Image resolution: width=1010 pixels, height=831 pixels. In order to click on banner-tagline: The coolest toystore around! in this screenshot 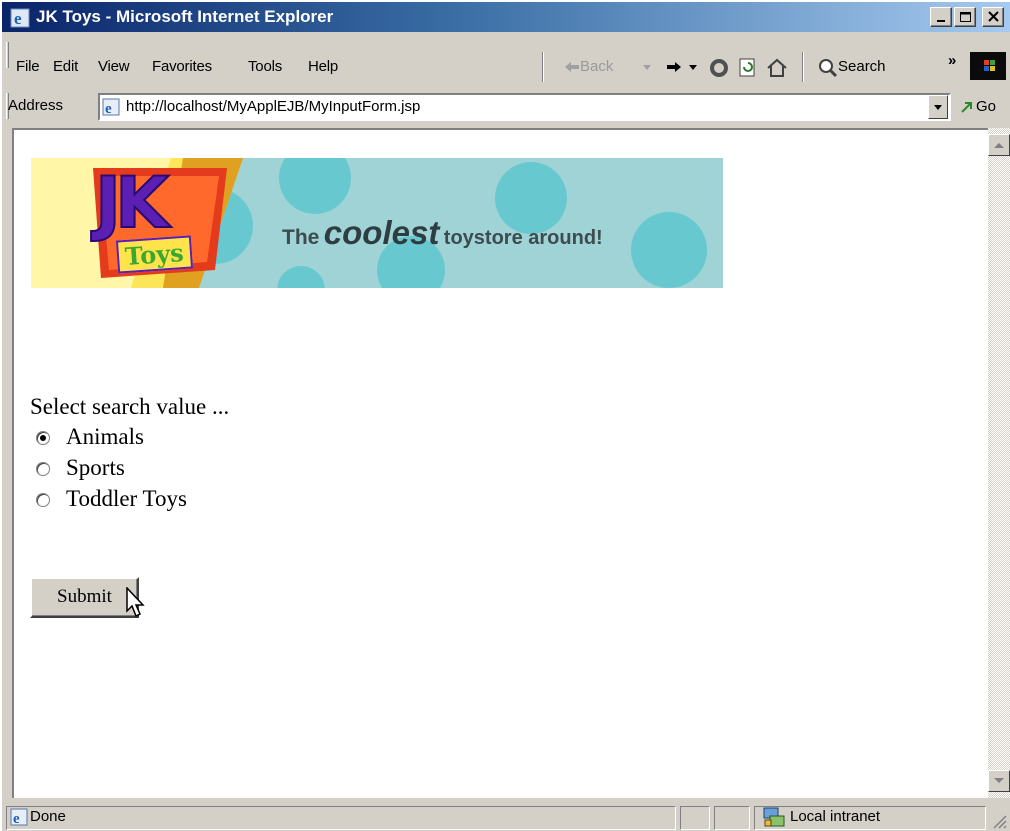, I will do `click(442, 233)`.